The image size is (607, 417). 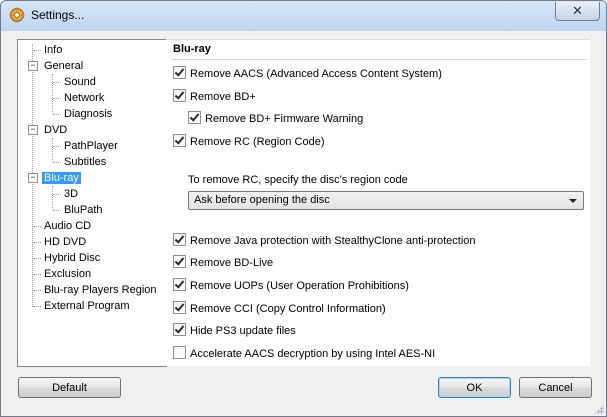 I want to click on tree-item-label: Subtitles, so click(x=85, y=162).